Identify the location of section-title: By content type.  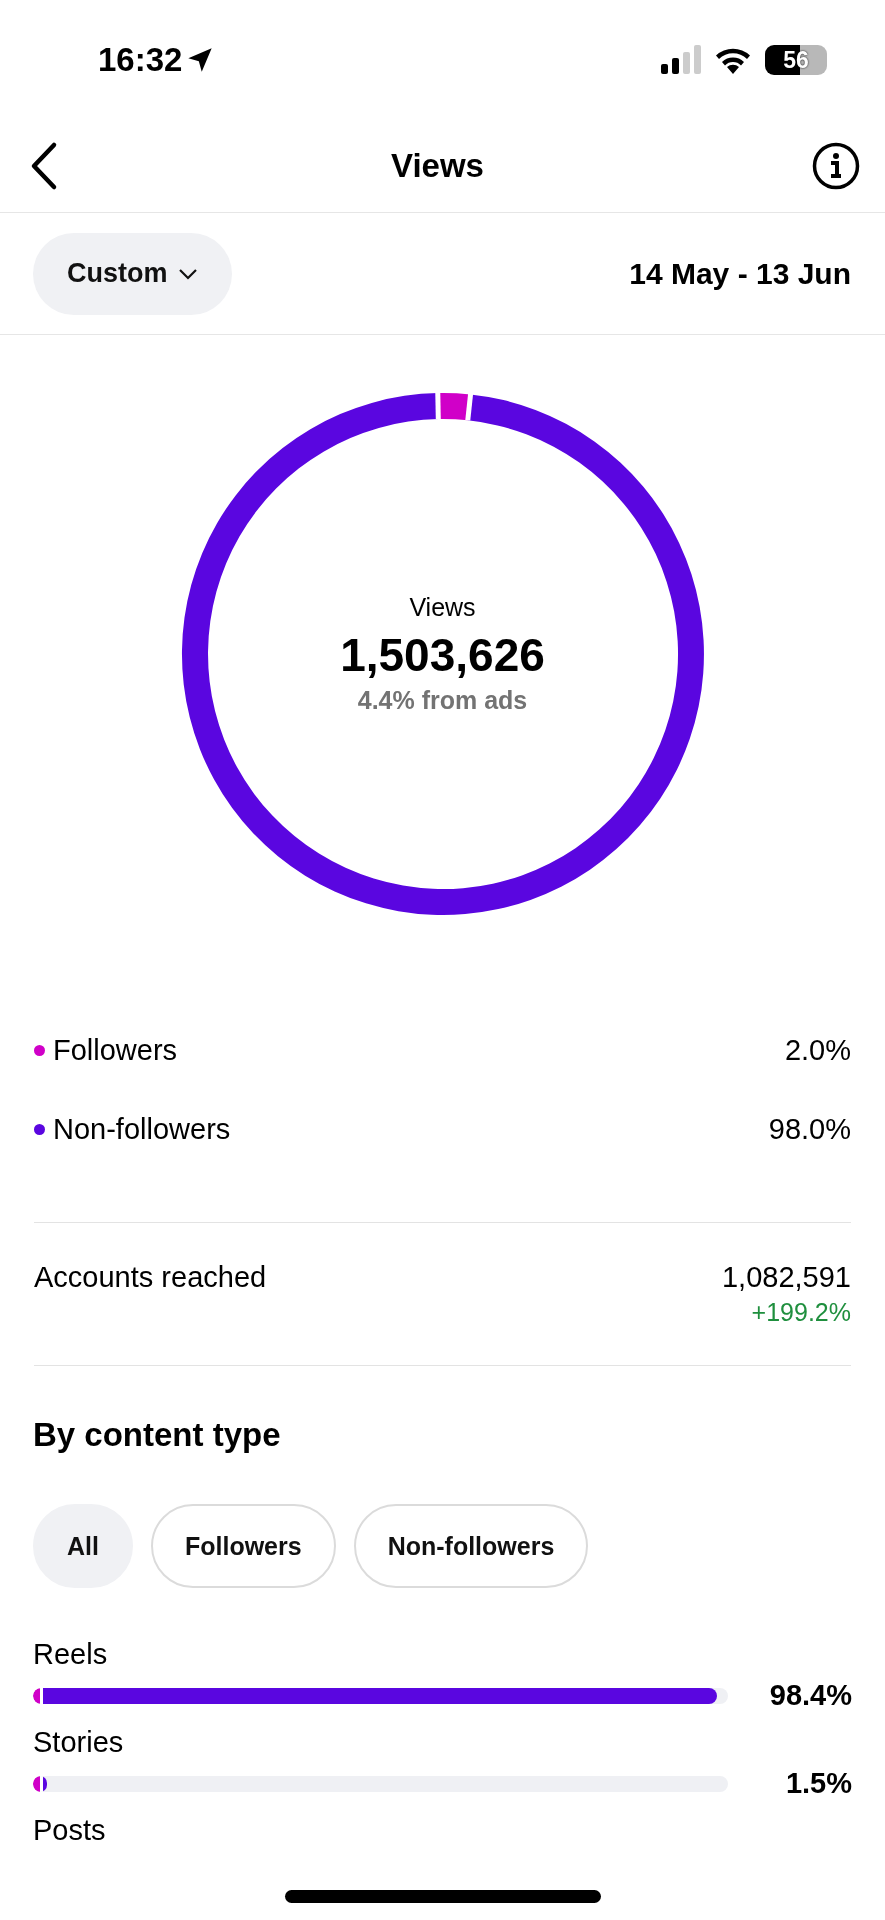
(157, 1435).